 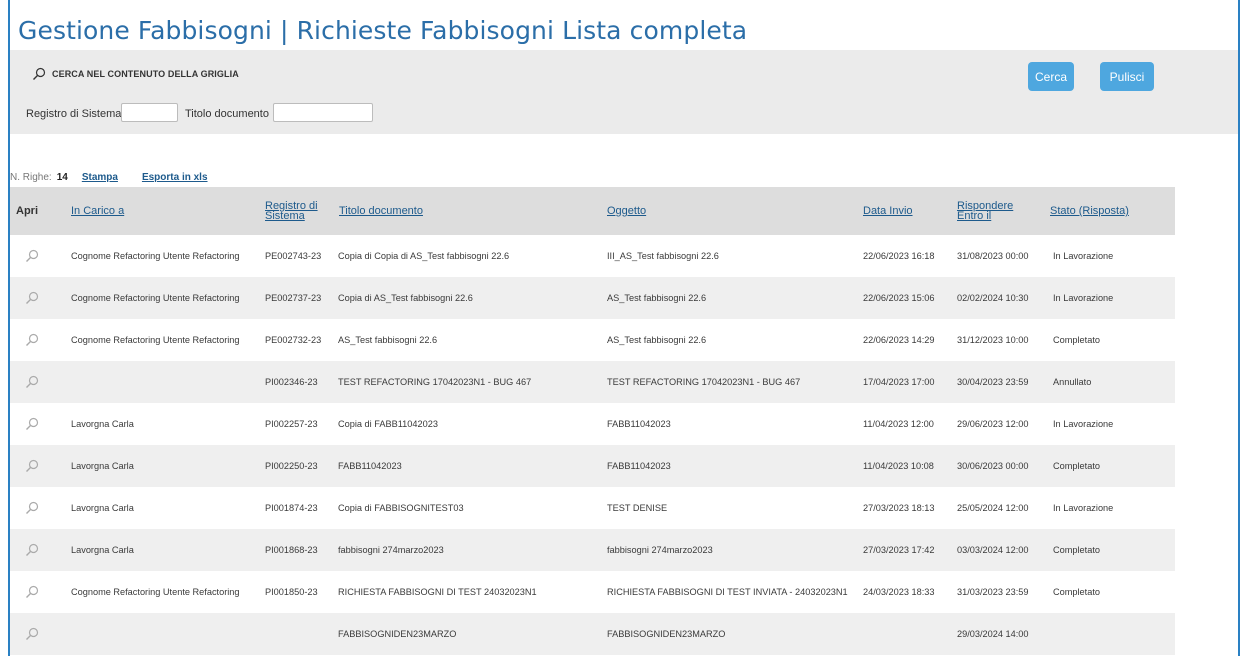 What do you see at coordinates (97, 211) in the screenshot?
I see `col-header-in-carico: In Carico a` at bounding box center [97, 211].